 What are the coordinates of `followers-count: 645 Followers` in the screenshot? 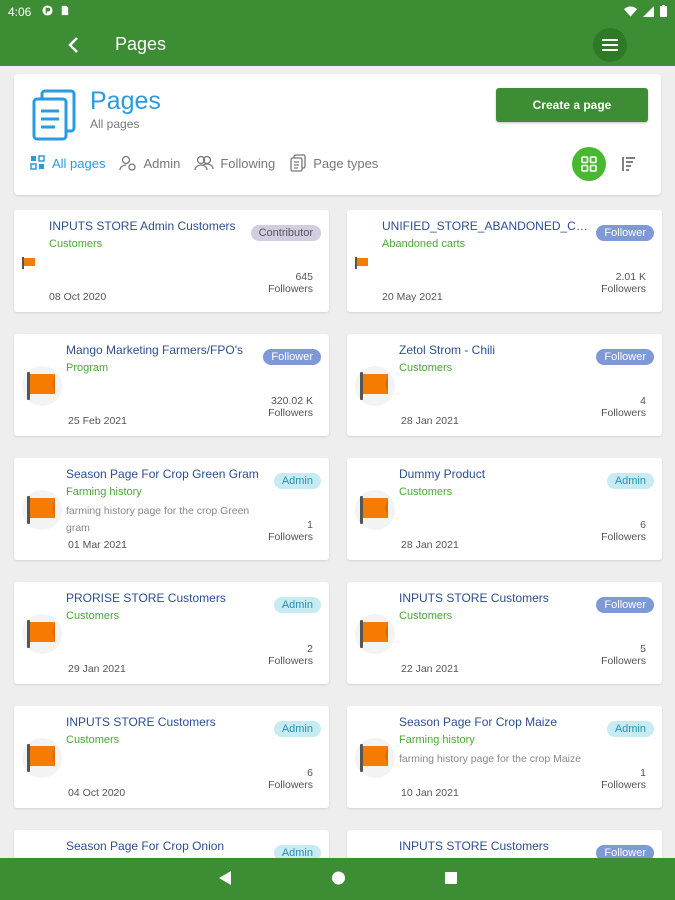 It's located at (278, 283).